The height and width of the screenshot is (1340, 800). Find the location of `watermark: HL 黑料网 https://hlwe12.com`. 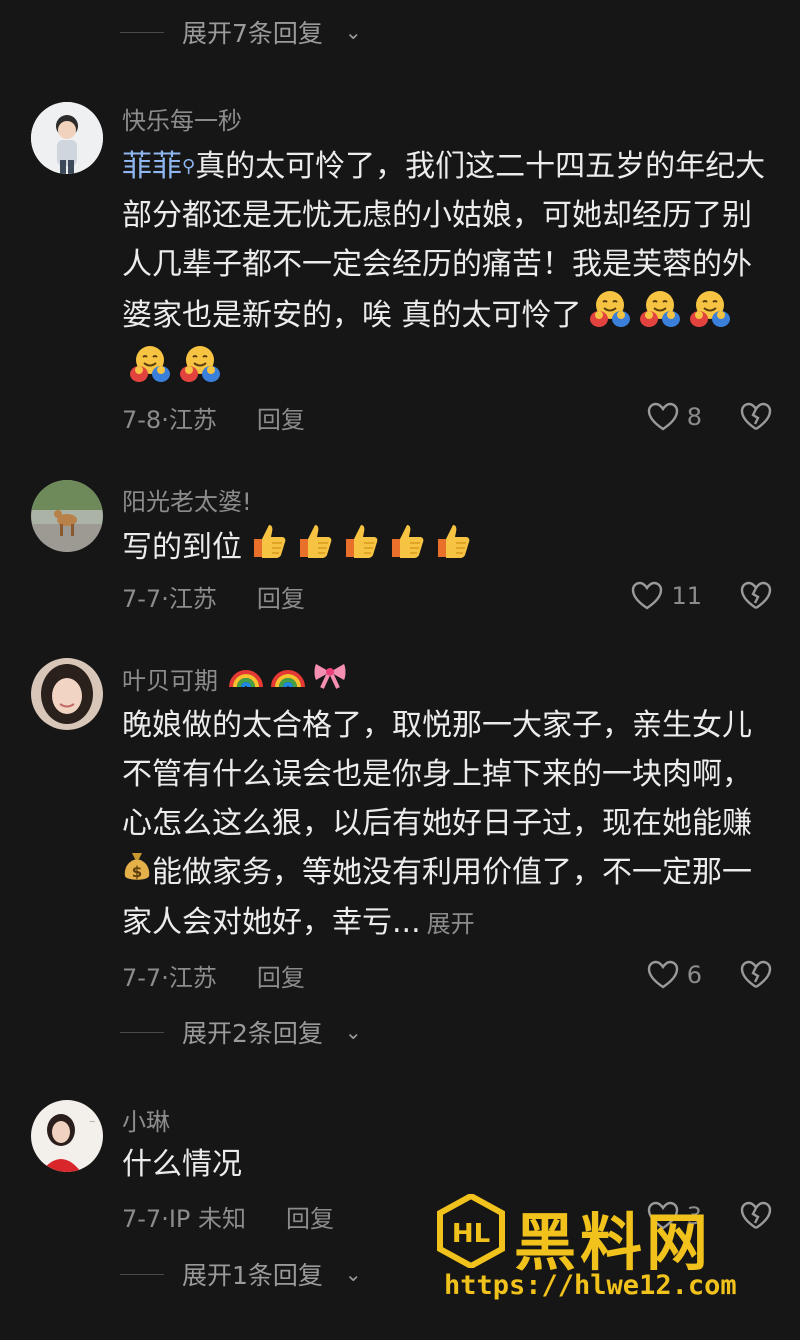

watermark: HL 黑料网 https://hlwe12.com is located at coordinates (611, 1250).